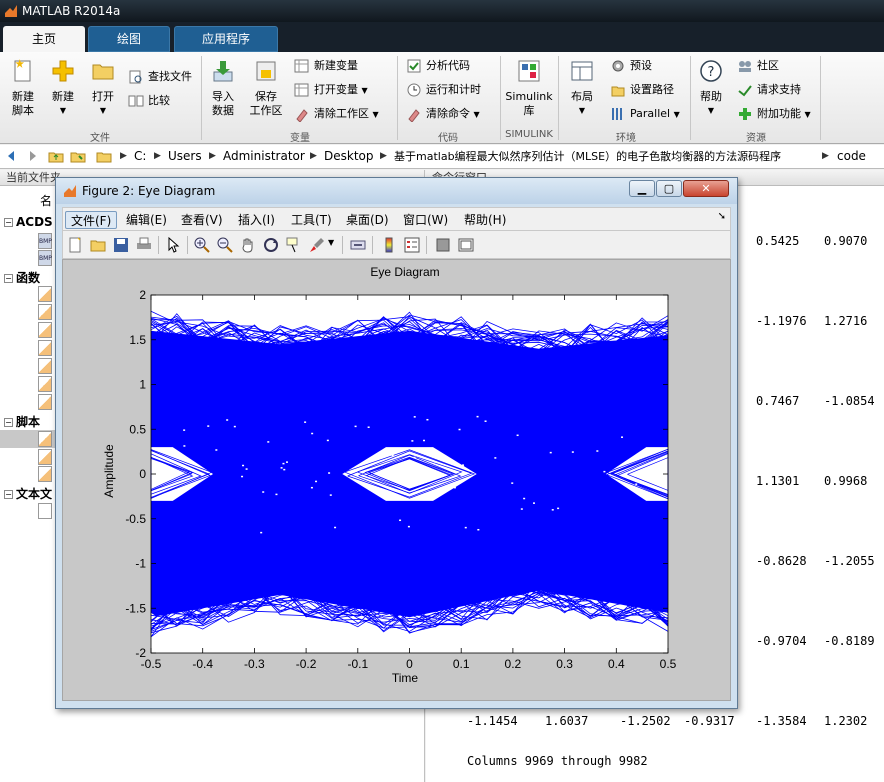 The height and width of the screenshot is (782, 884). What do you see at coordinates (226, 39) in the screenshot?
I see `tab-apps: 应用程序` at bounding box center [226, 39].